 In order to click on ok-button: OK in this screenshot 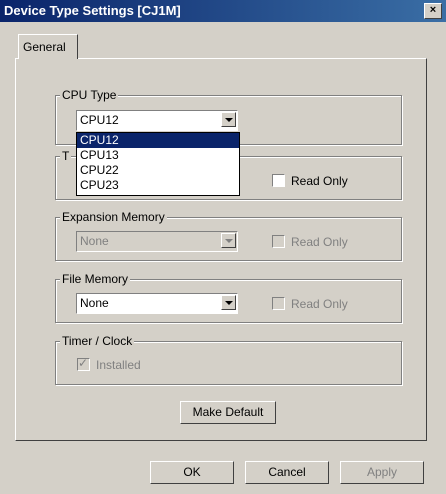, I will do `click(192, 472)`.